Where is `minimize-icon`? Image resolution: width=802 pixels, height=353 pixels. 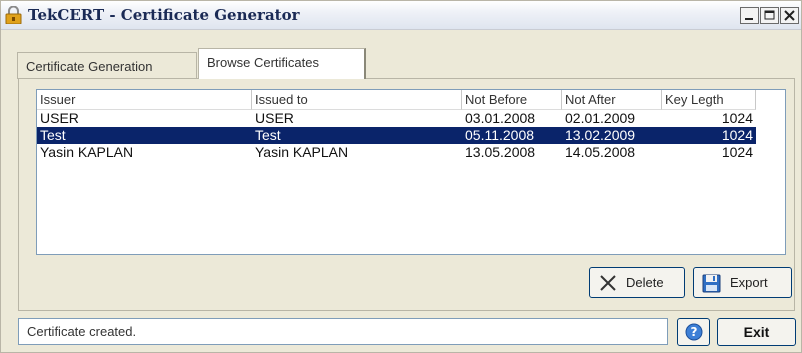 minimize-icon is located at coordinates (749, 19).